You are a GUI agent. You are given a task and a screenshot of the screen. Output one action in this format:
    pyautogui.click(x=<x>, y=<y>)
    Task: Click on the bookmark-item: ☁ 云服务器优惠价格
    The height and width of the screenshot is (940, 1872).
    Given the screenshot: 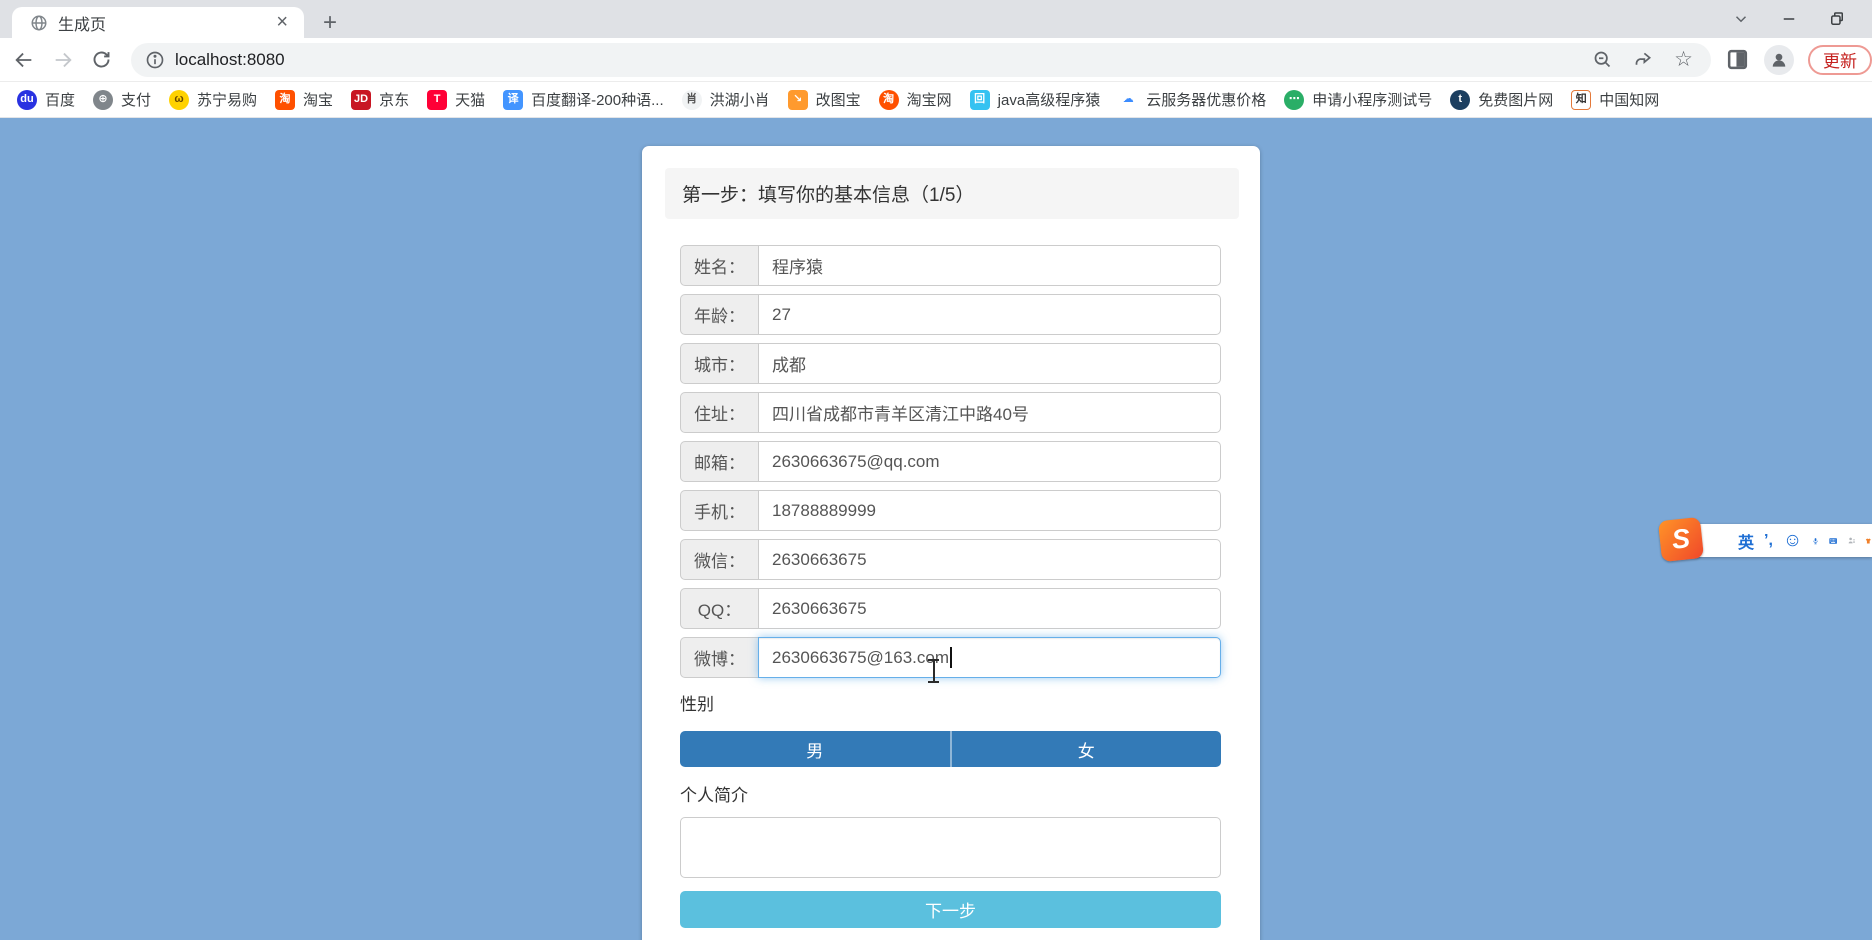 What is the action you would take?
    pyautogui.click(x=1192, y=99)
    